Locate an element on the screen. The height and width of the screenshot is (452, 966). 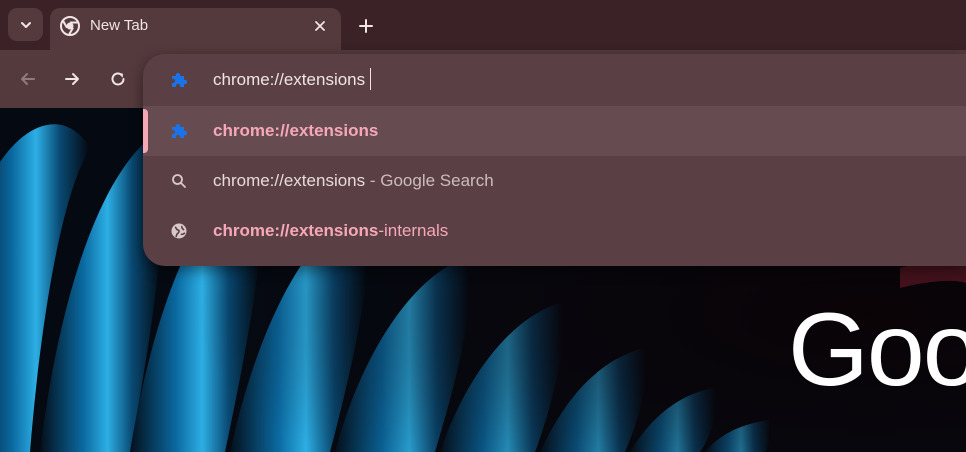
plus-icon is located at coordinates (366, 26).